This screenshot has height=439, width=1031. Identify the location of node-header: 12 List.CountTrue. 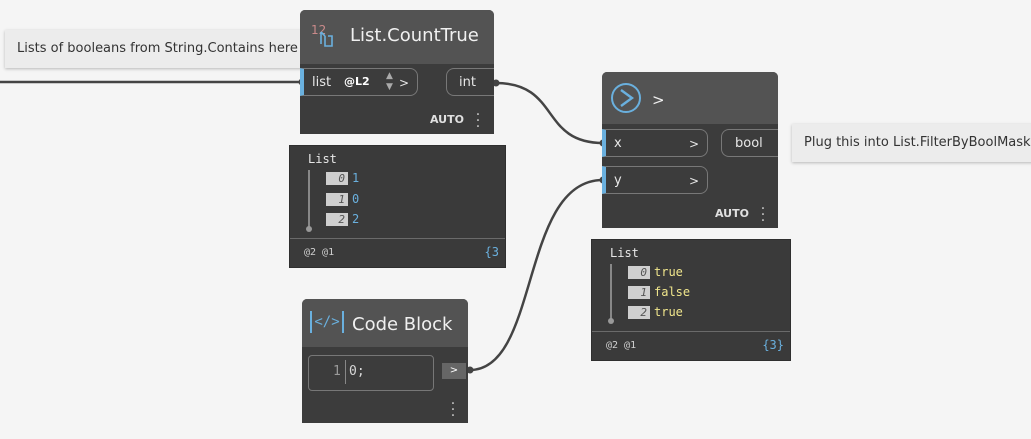
(397, 37).